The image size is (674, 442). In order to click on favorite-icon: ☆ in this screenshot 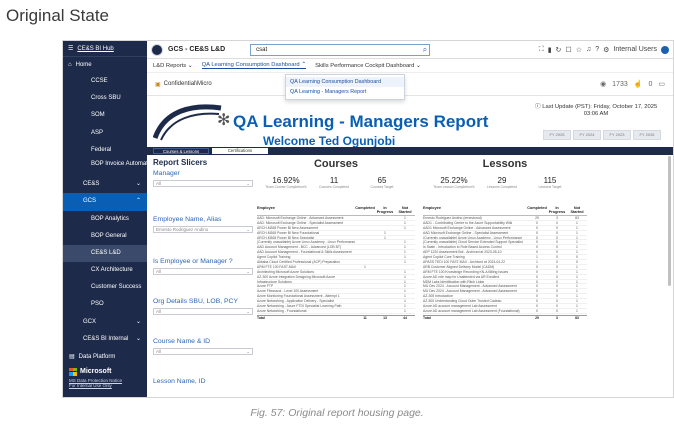, I will do `click(579, 50)`.